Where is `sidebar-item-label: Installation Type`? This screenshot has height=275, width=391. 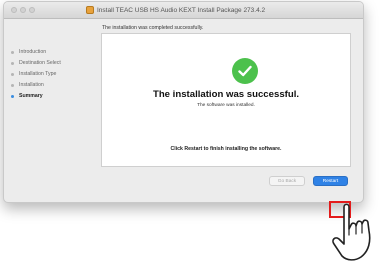 sidebar-item-label: Installation Type is located at coordinates (38, 74).